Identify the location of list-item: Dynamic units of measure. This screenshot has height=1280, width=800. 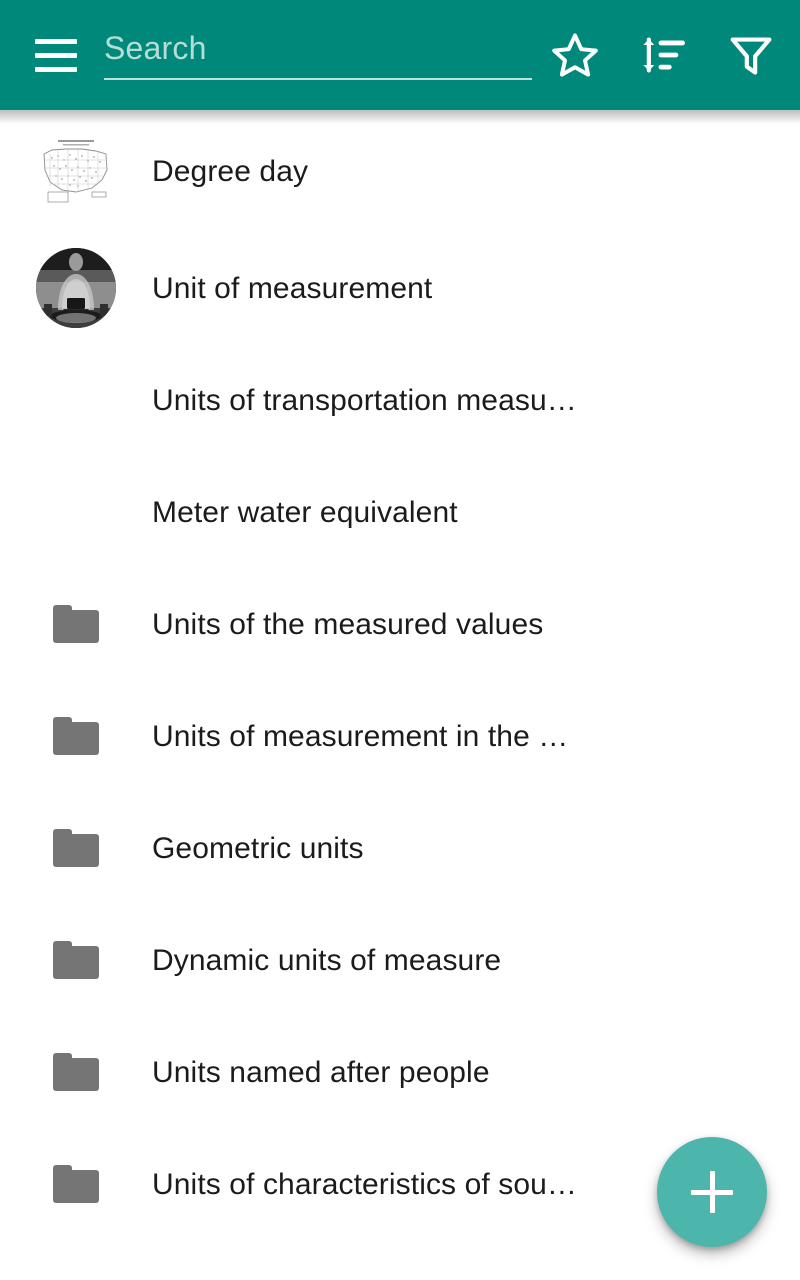
(400, 960).